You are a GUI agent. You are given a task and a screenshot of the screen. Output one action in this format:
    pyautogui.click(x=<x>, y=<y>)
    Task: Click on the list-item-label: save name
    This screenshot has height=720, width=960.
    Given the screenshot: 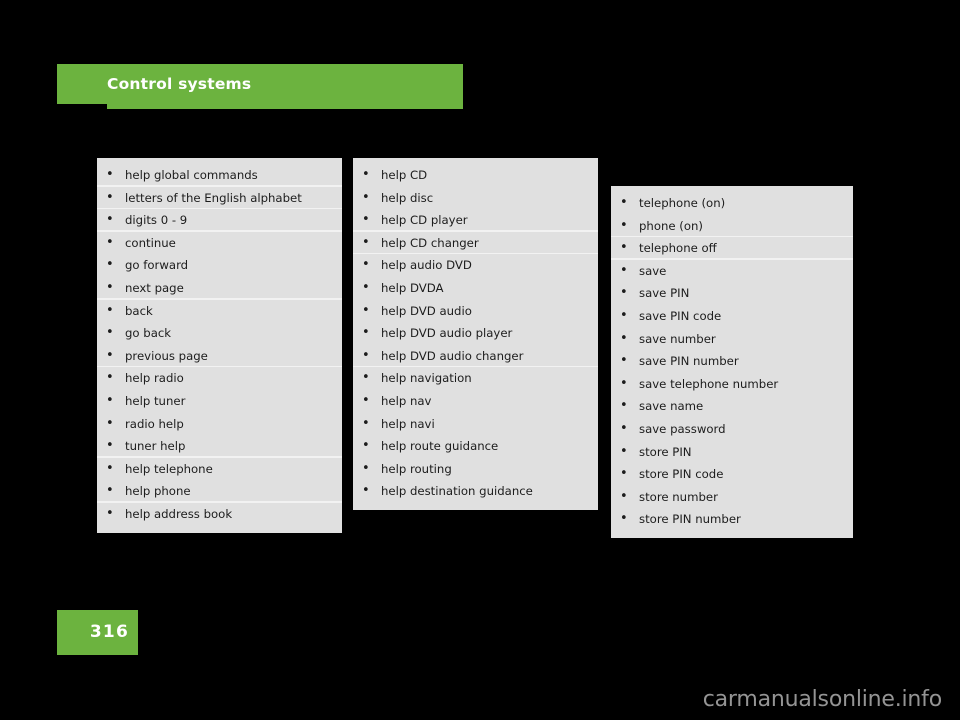 What is the action you would take?
    pyautogui.click(x=671, y=406)
    